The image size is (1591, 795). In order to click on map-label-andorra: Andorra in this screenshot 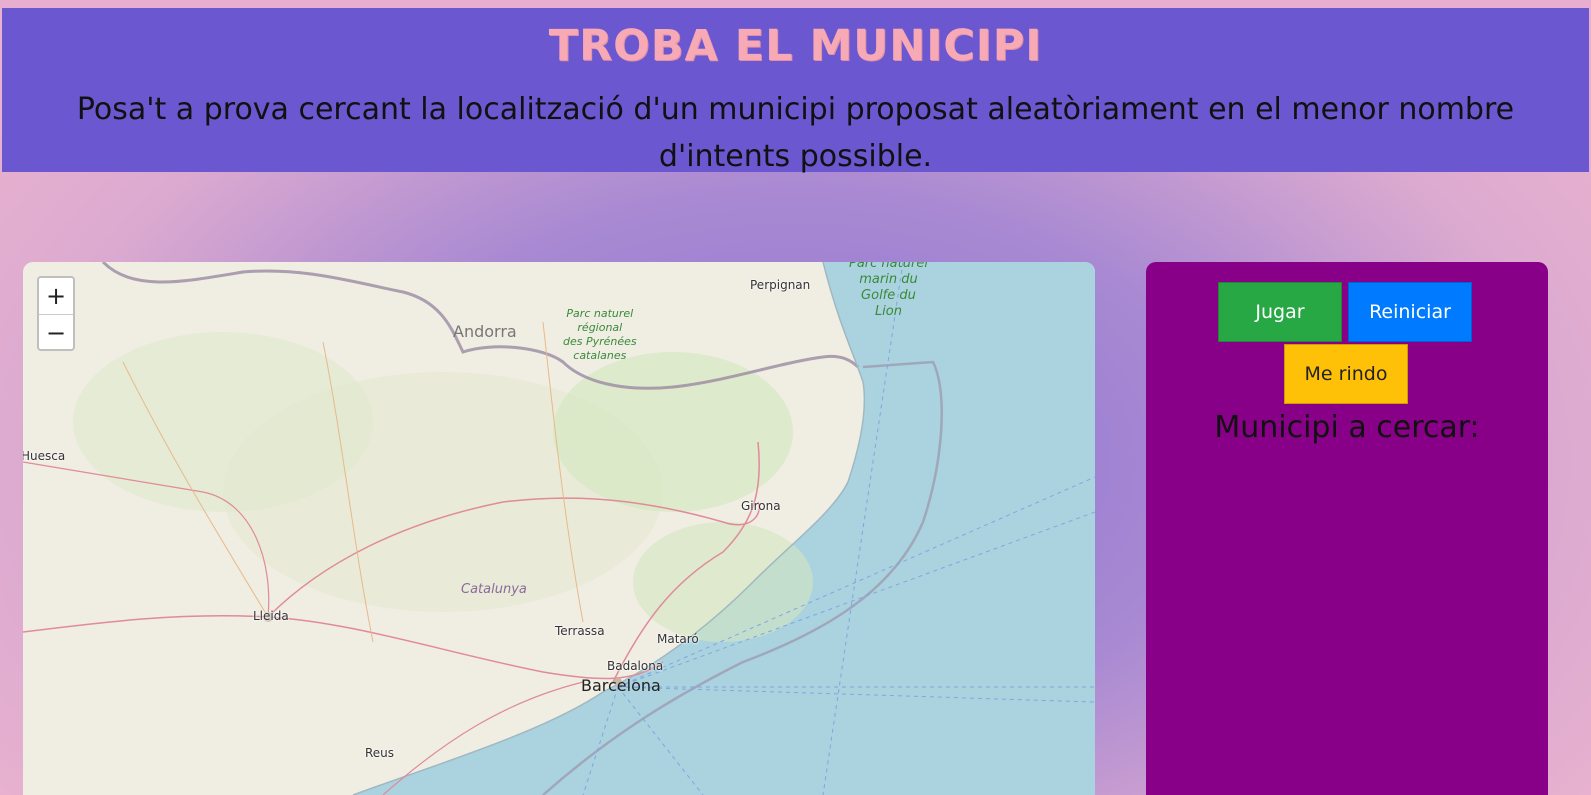, I will do `click(485, 331)`.